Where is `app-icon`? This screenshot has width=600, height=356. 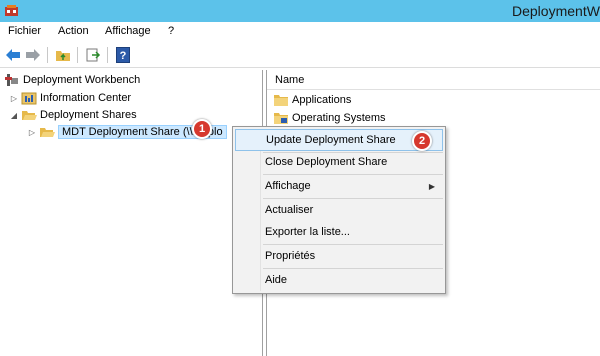
app-icon is located at coordinates (11, 10).